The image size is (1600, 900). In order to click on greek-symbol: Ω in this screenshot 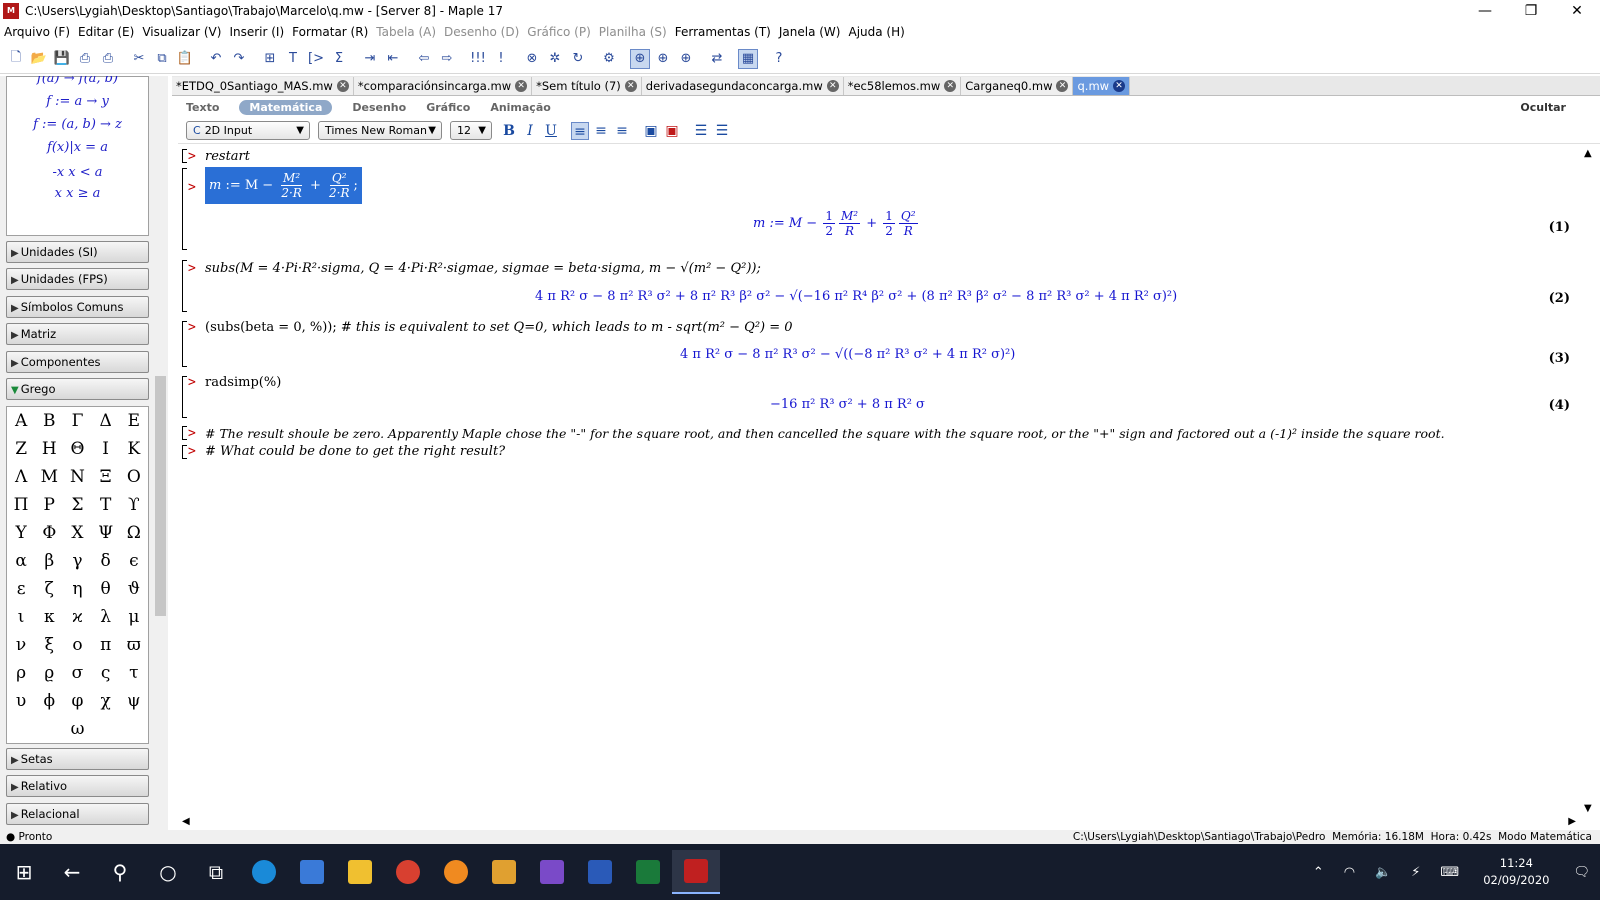, I will do `click(134, 533)`.